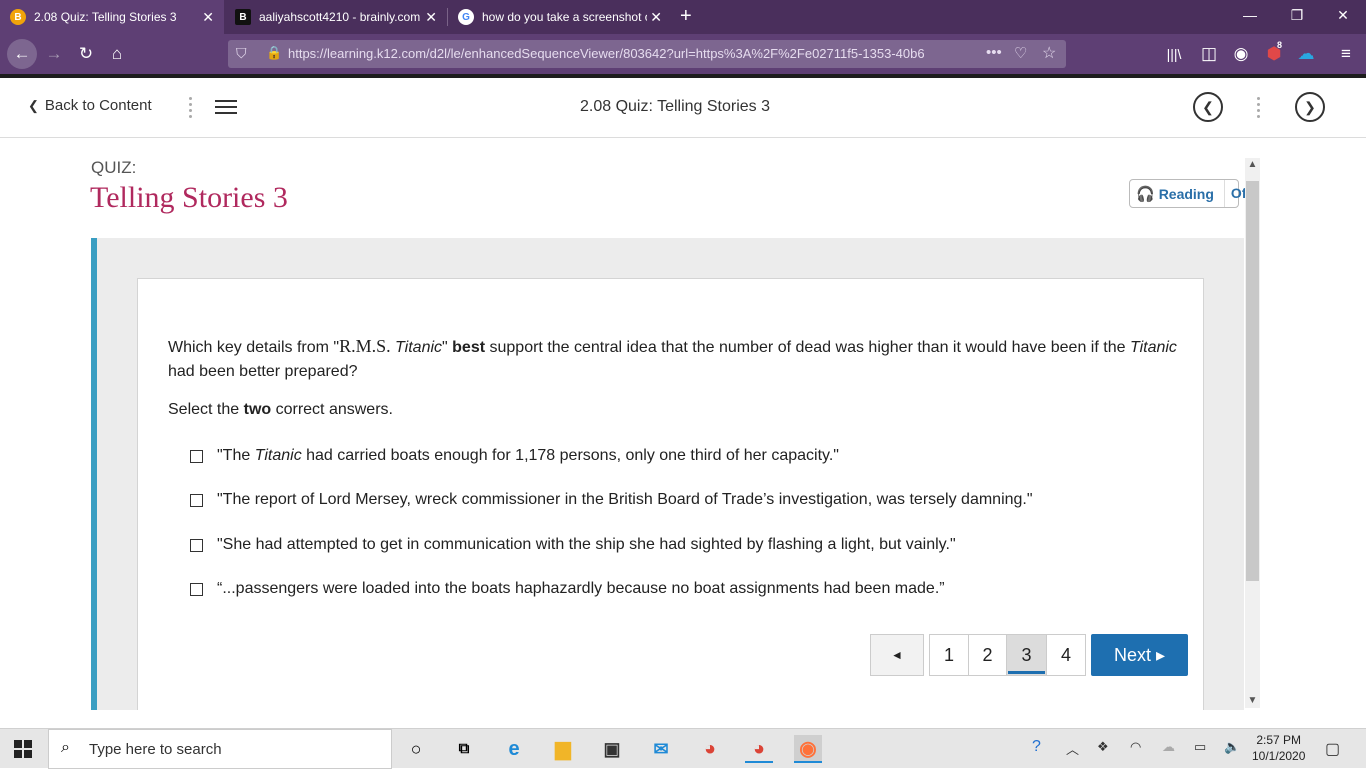 This screenshot has width=1366, height=769. What do you see at coordinates (1174, 54) in the screenshot?
I see `library-icon: |||\` at bounding box center [1174, 54].